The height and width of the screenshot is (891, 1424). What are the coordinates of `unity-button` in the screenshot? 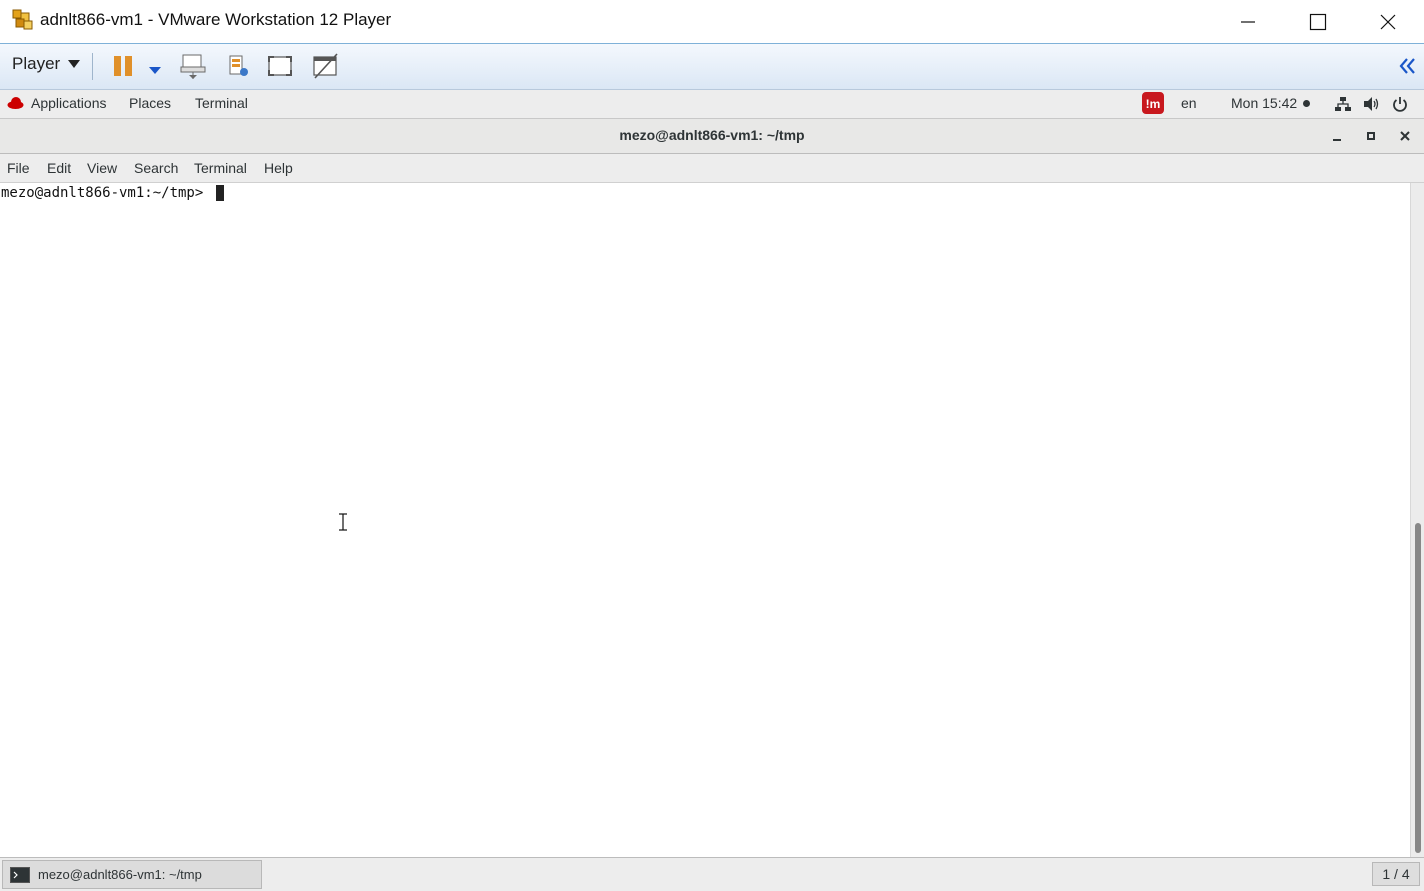 It's located at (326, 68).